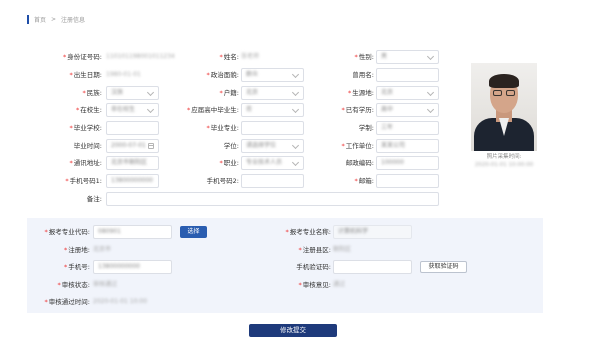  Describe the element at coordinates (307, 302) in the screenshot. I see `apply-row-5: *审核通过时间: 2020-01-01 10:00` at that location.